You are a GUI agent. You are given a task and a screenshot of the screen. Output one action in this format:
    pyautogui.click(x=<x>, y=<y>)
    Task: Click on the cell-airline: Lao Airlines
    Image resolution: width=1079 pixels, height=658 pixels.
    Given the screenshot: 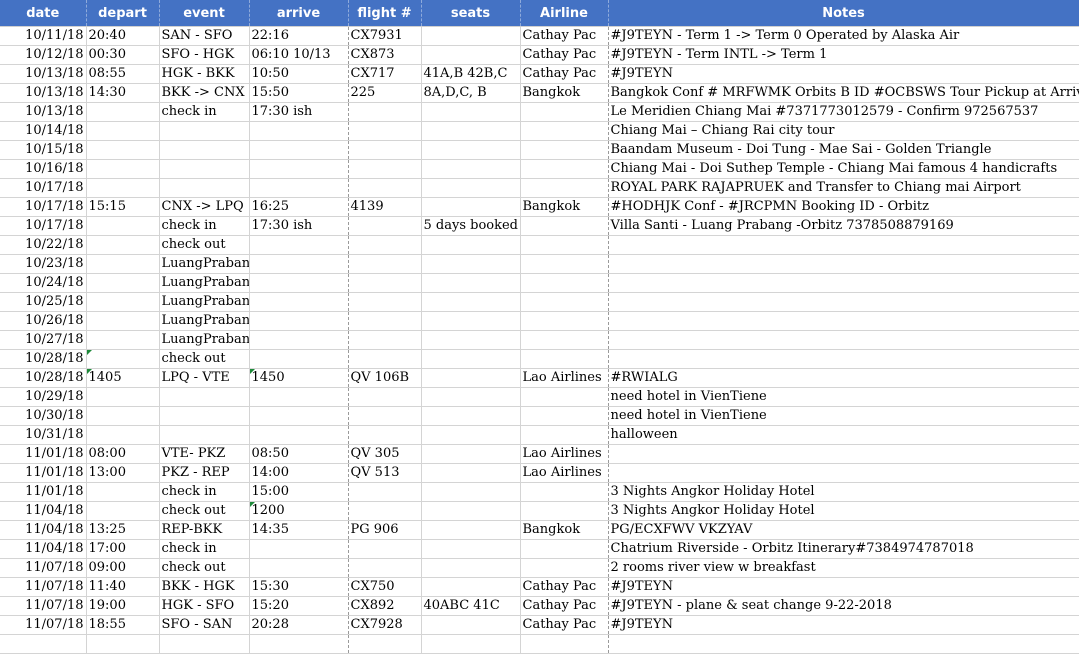 What is the action you would take?
    pyautogui.click(x=564, y=378)
    